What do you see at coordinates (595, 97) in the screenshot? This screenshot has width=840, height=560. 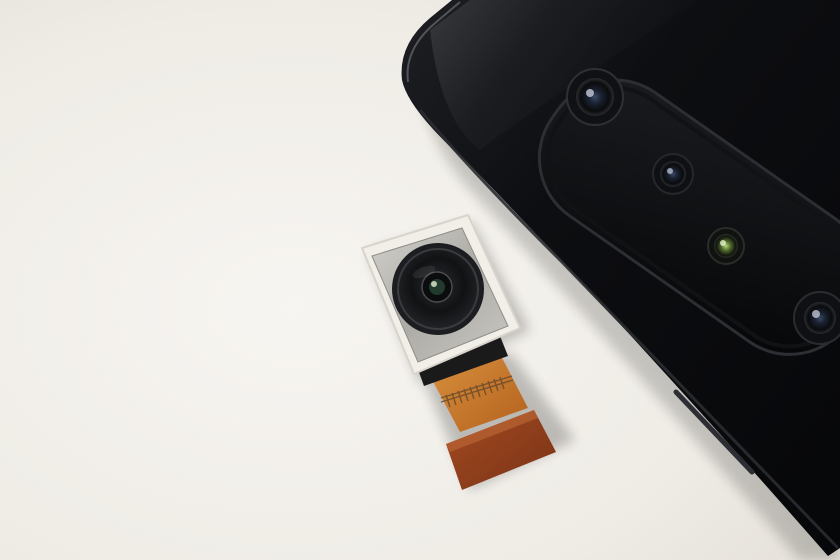 I see `phone-lens-main` at bounding box center [595, 97].